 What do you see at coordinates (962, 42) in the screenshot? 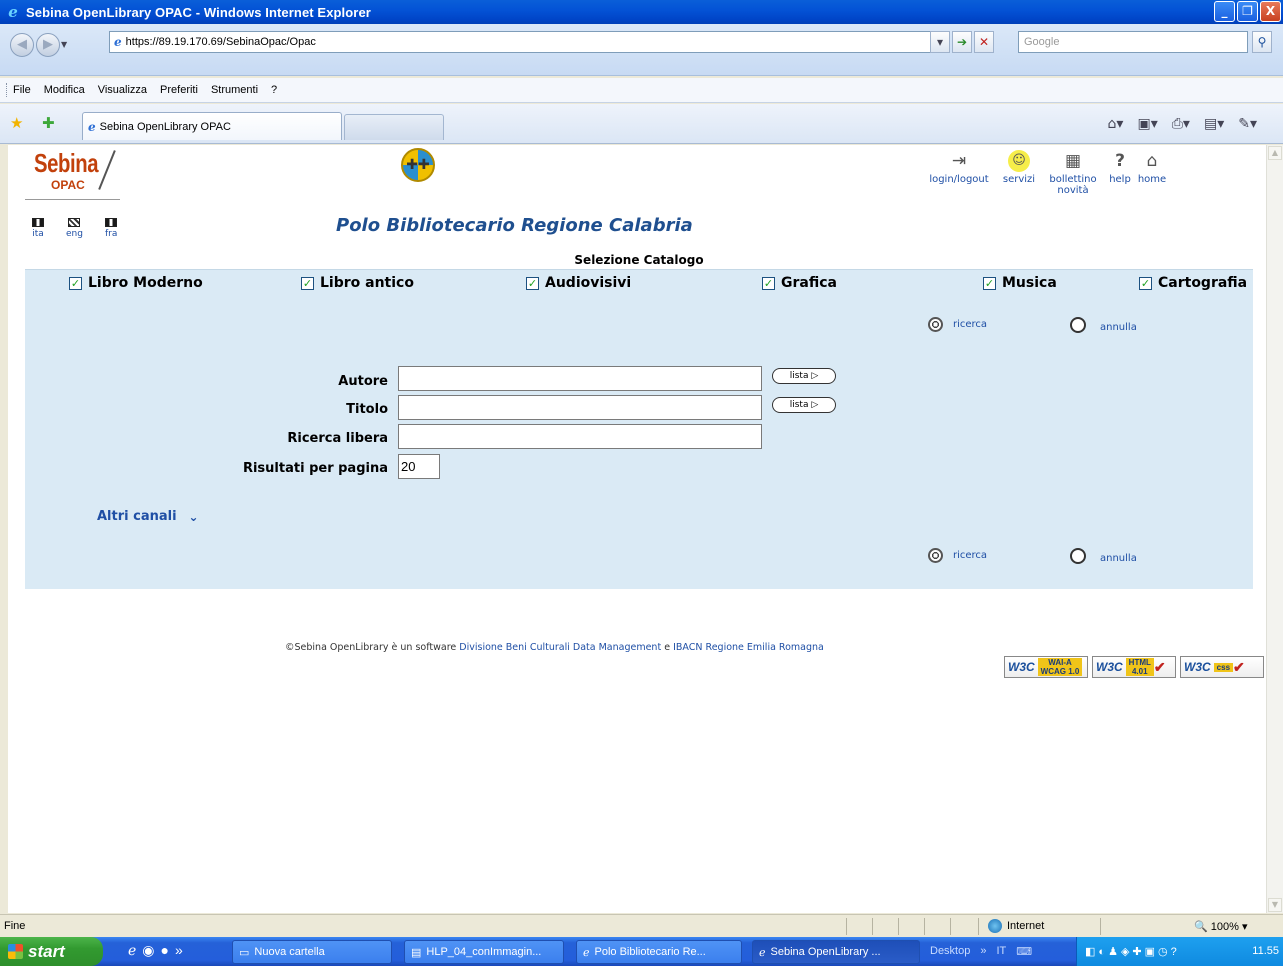
I see `go-arrow-icon: ➔` at bounding box center [962, 42].